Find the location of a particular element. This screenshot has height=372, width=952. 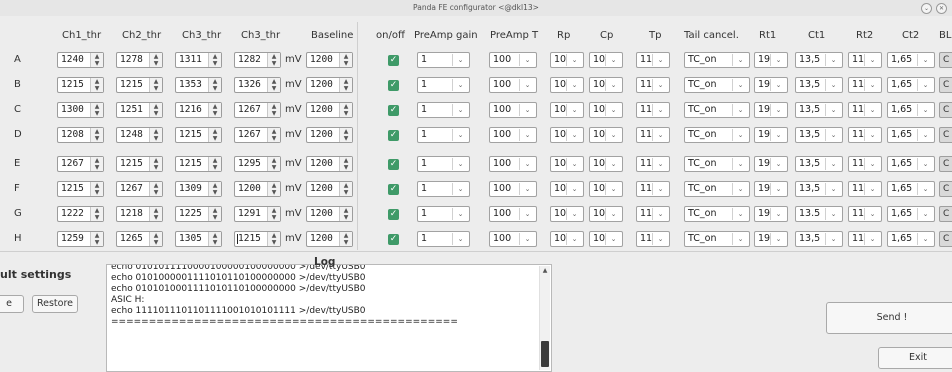

exit-button: Exit is located at coordinates (915, 358).